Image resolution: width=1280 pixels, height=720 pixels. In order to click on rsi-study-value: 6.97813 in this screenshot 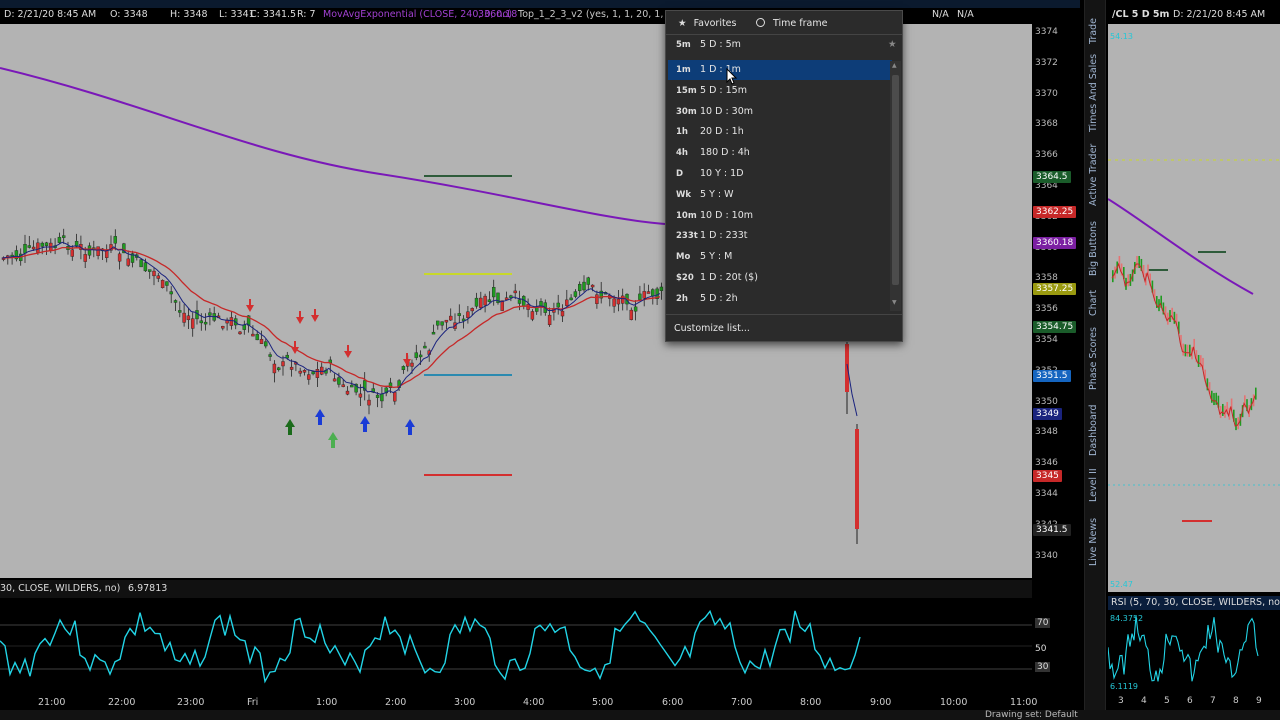, I will do `click(148, 588)`.